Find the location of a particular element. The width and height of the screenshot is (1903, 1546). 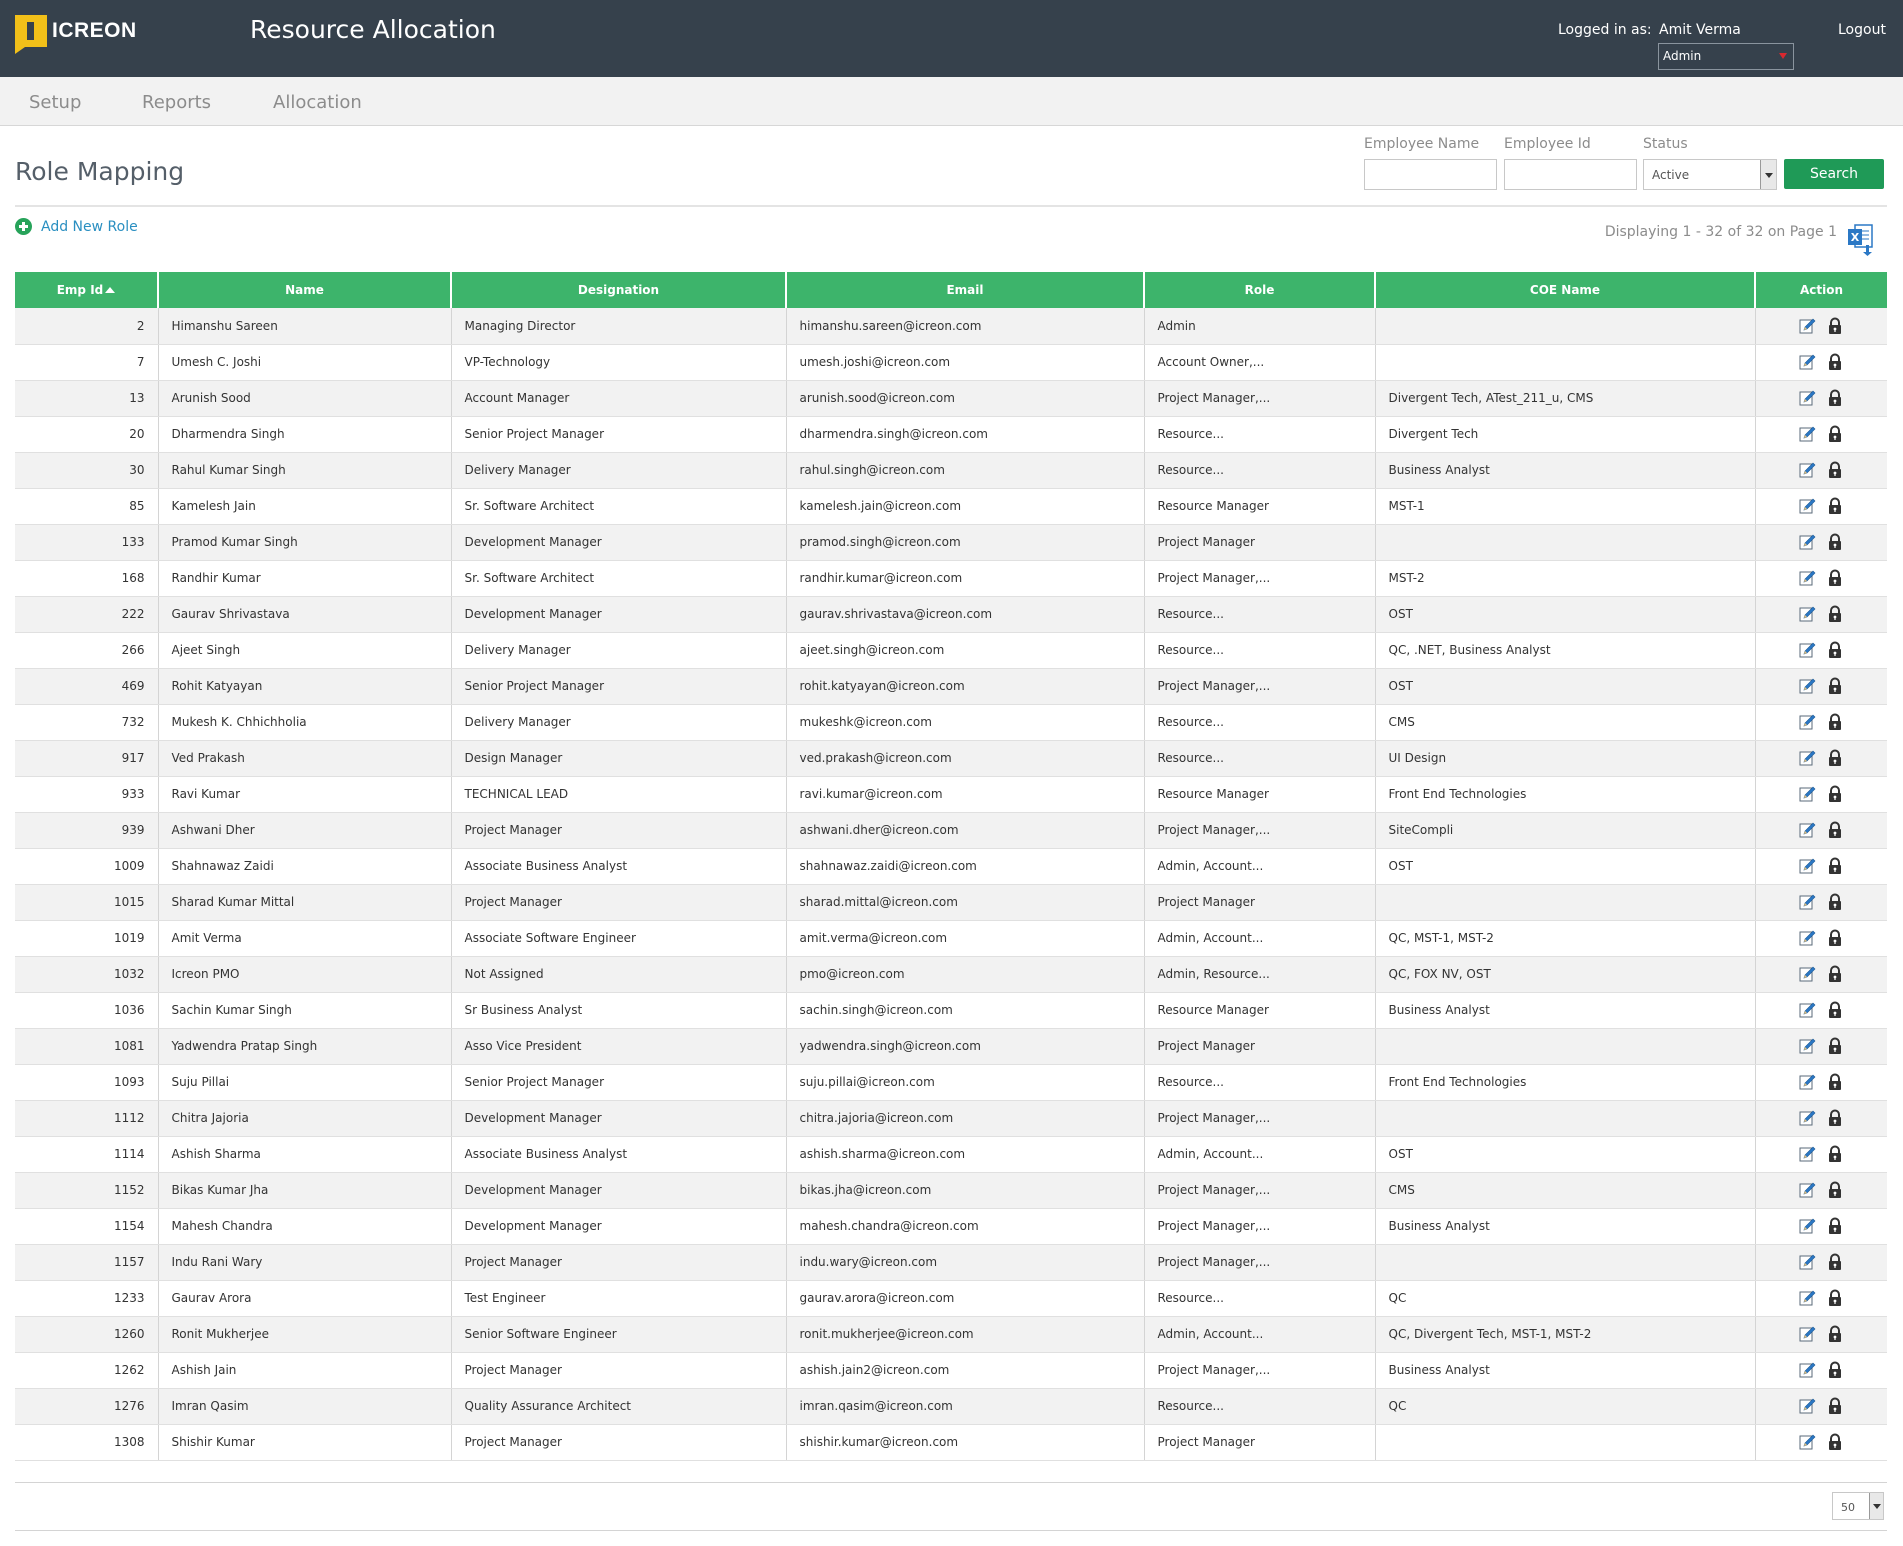

employee-id-input is located at coordinates (1570, 174).